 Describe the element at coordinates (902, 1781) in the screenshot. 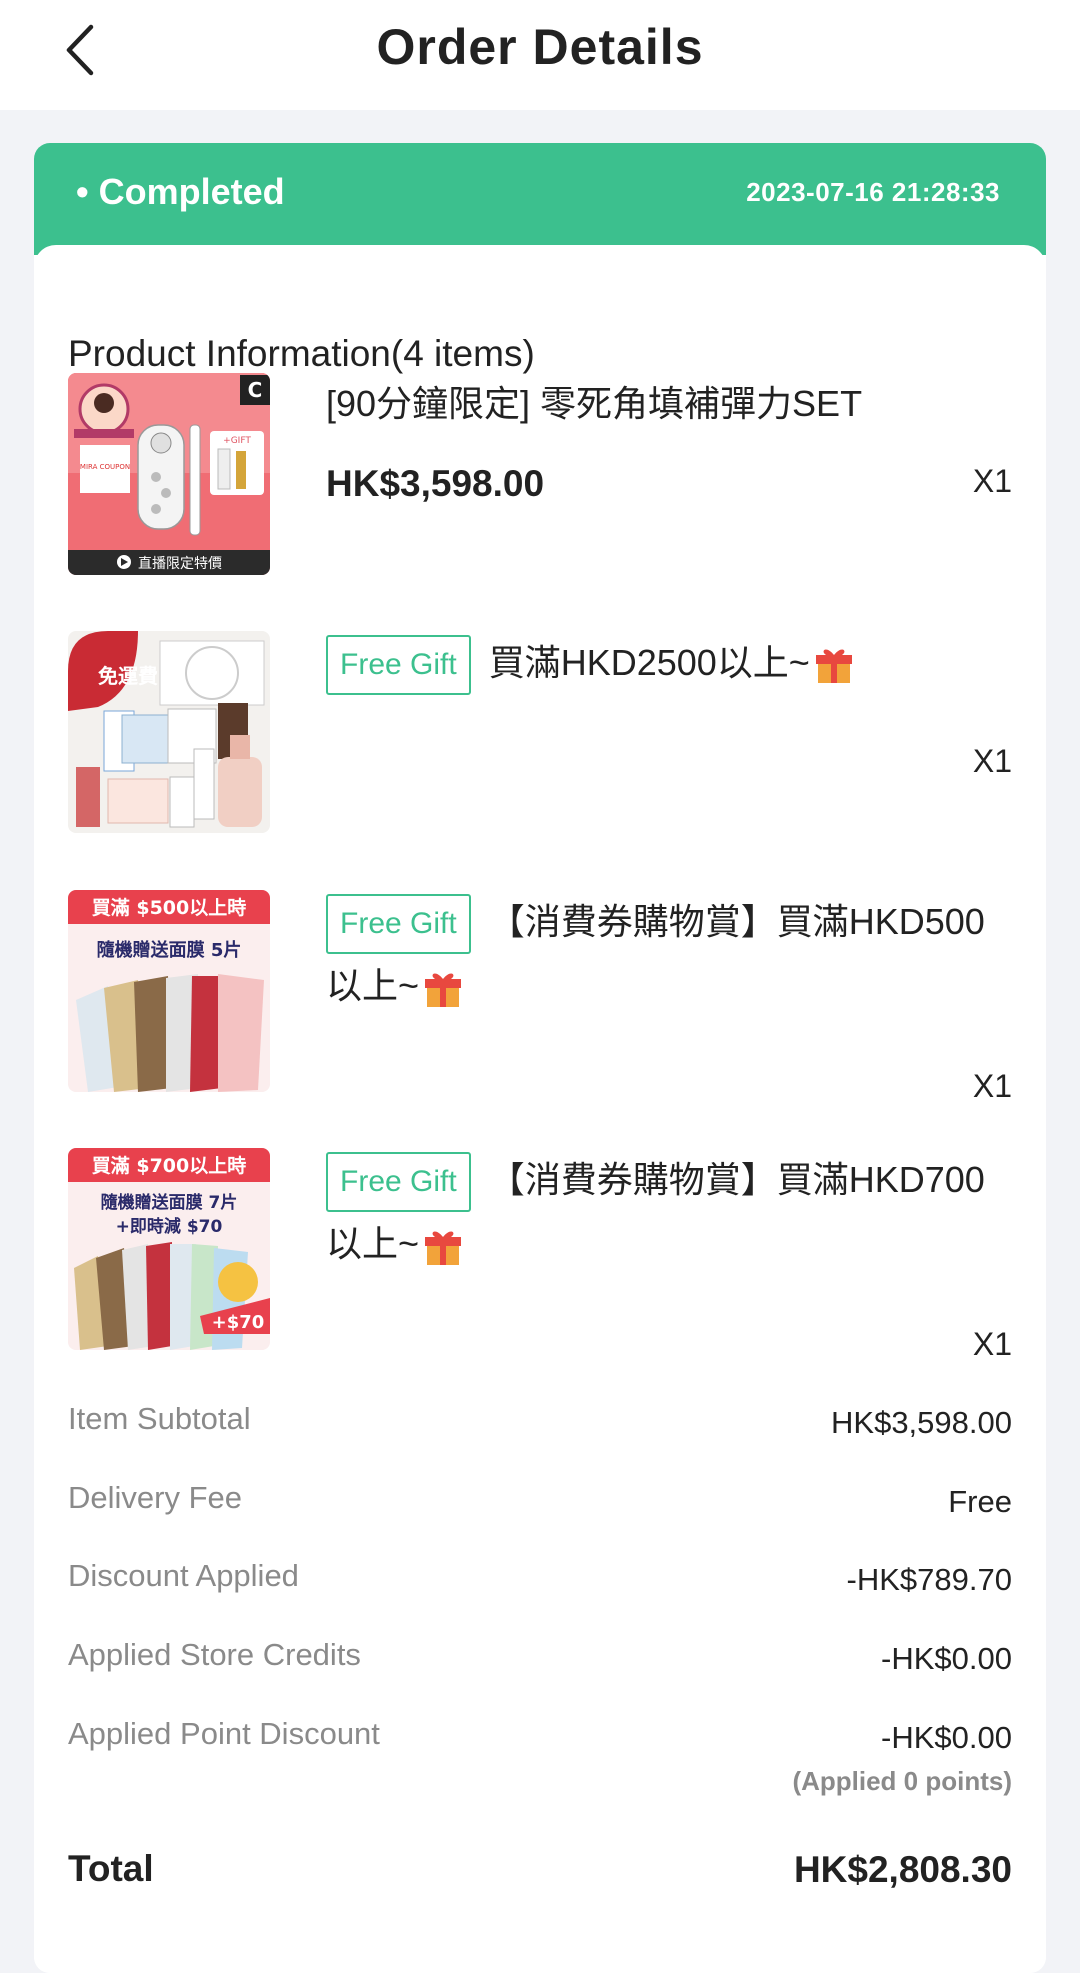

I see `points-applied-note: (Applied 0 points)` at that location.